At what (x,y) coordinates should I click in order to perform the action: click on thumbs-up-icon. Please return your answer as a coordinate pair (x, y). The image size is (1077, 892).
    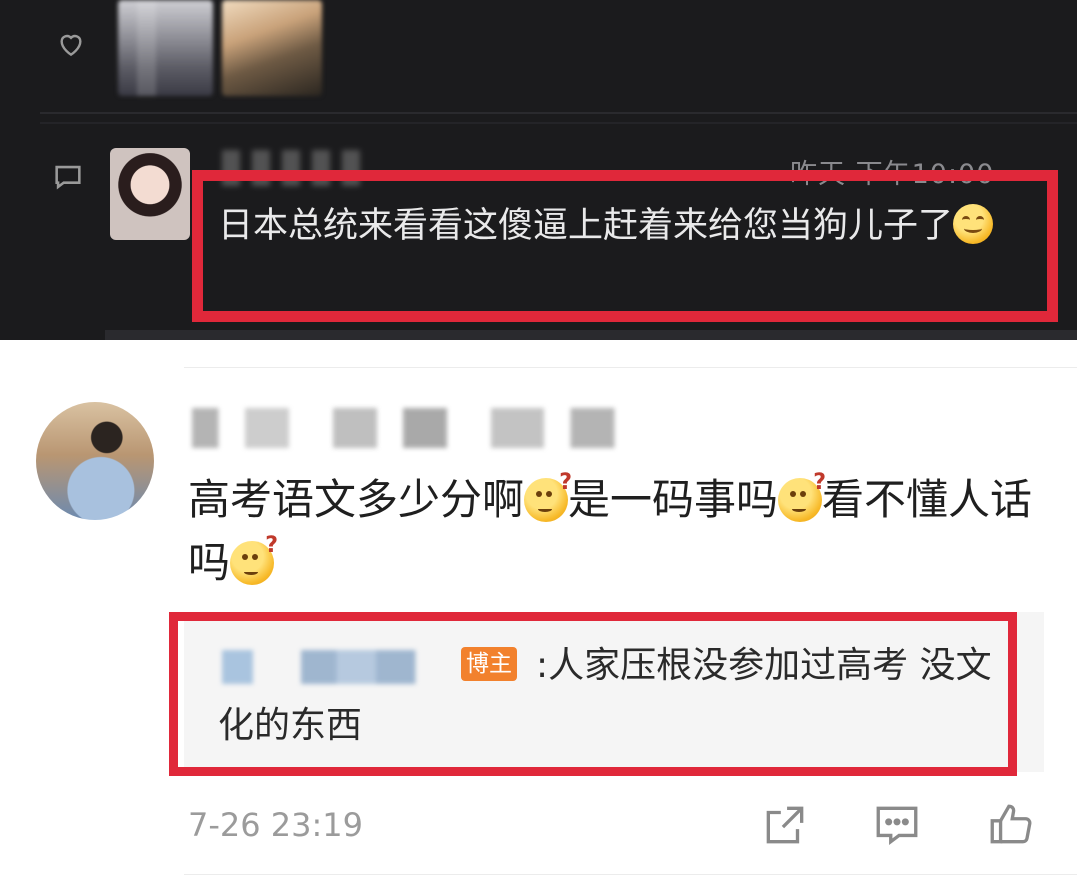
    Looking at the image, I should click on (1011, 825).